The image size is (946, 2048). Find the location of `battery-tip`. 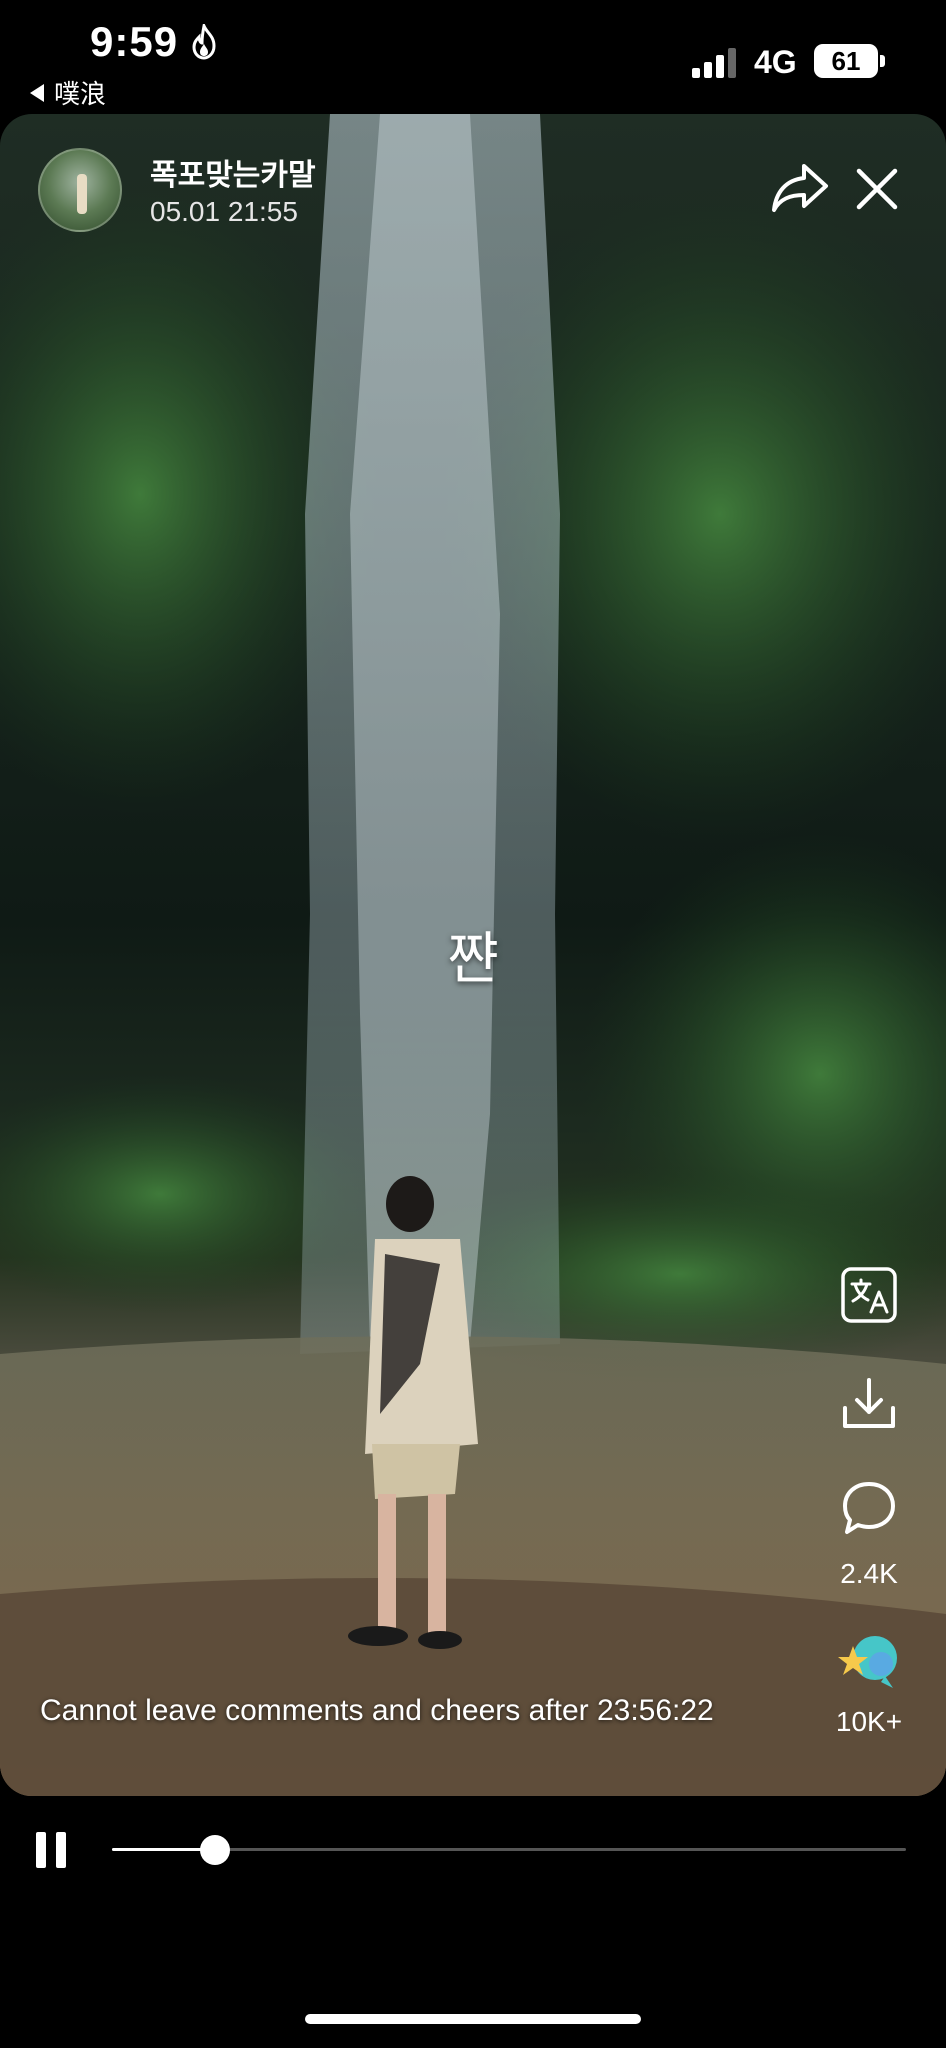

battery-tip is located at coordinates (882, 61).